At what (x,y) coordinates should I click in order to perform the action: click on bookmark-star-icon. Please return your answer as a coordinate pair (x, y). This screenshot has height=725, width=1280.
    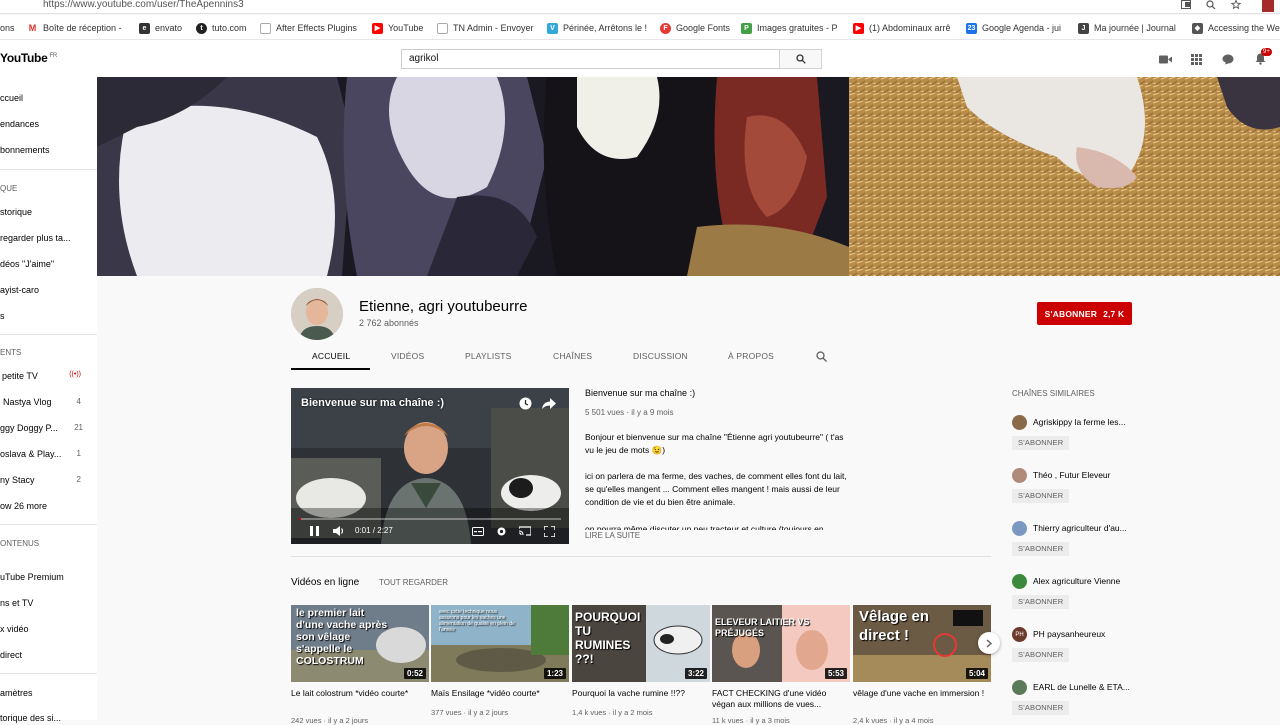
    Looking at the image, I should click on (1236, 5).